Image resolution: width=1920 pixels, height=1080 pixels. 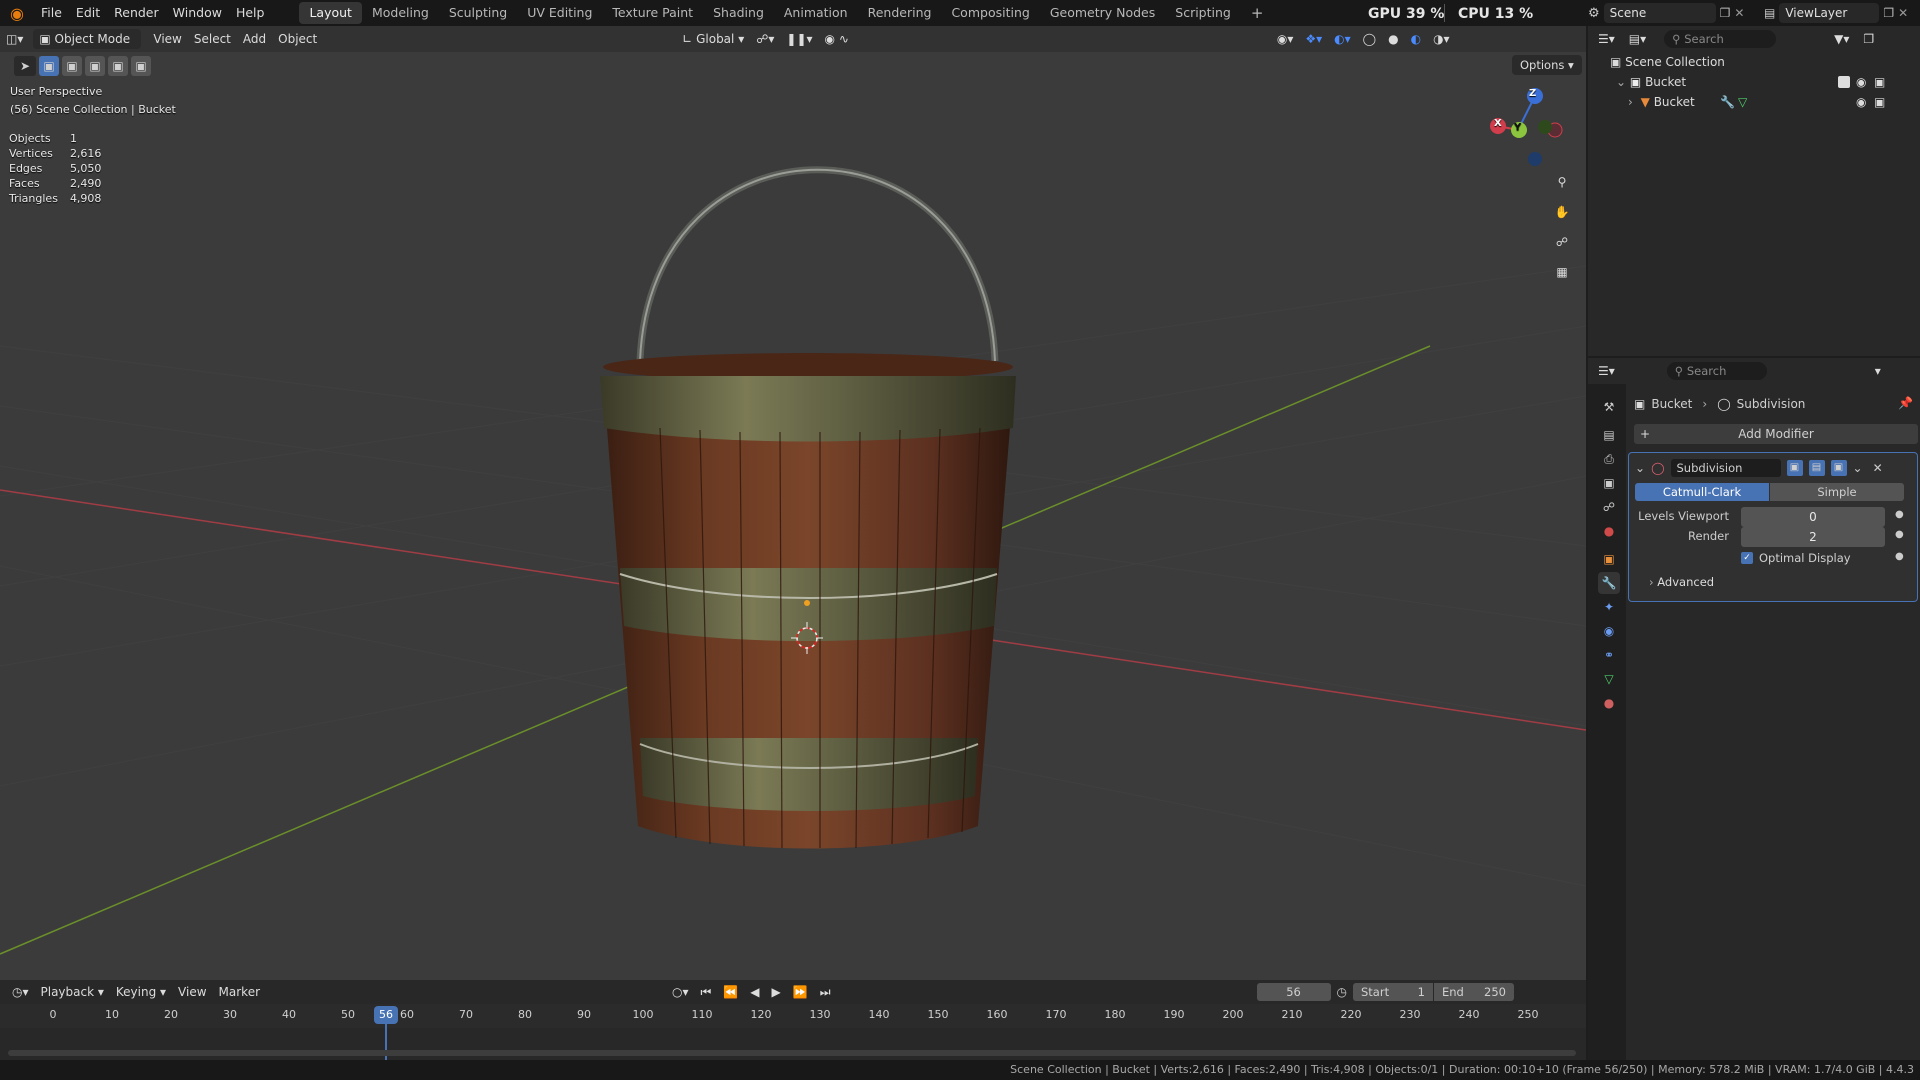 I want to click on properties-options-icon: ▾, so click(x=1878, y=371).